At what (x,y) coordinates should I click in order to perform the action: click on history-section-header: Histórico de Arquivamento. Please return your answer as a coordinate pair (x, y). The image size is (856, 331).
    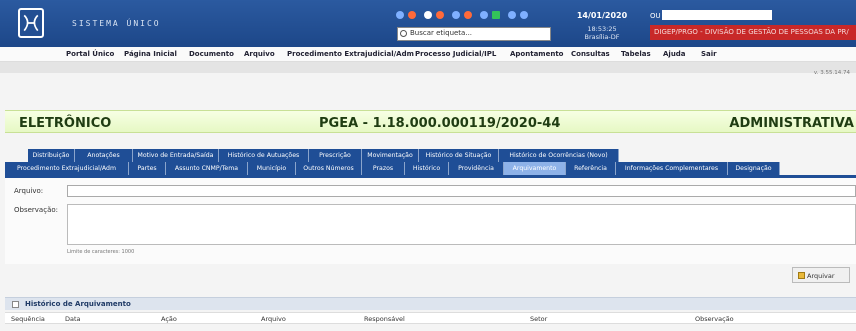
    Looking at the image, I should click on (430, 303).